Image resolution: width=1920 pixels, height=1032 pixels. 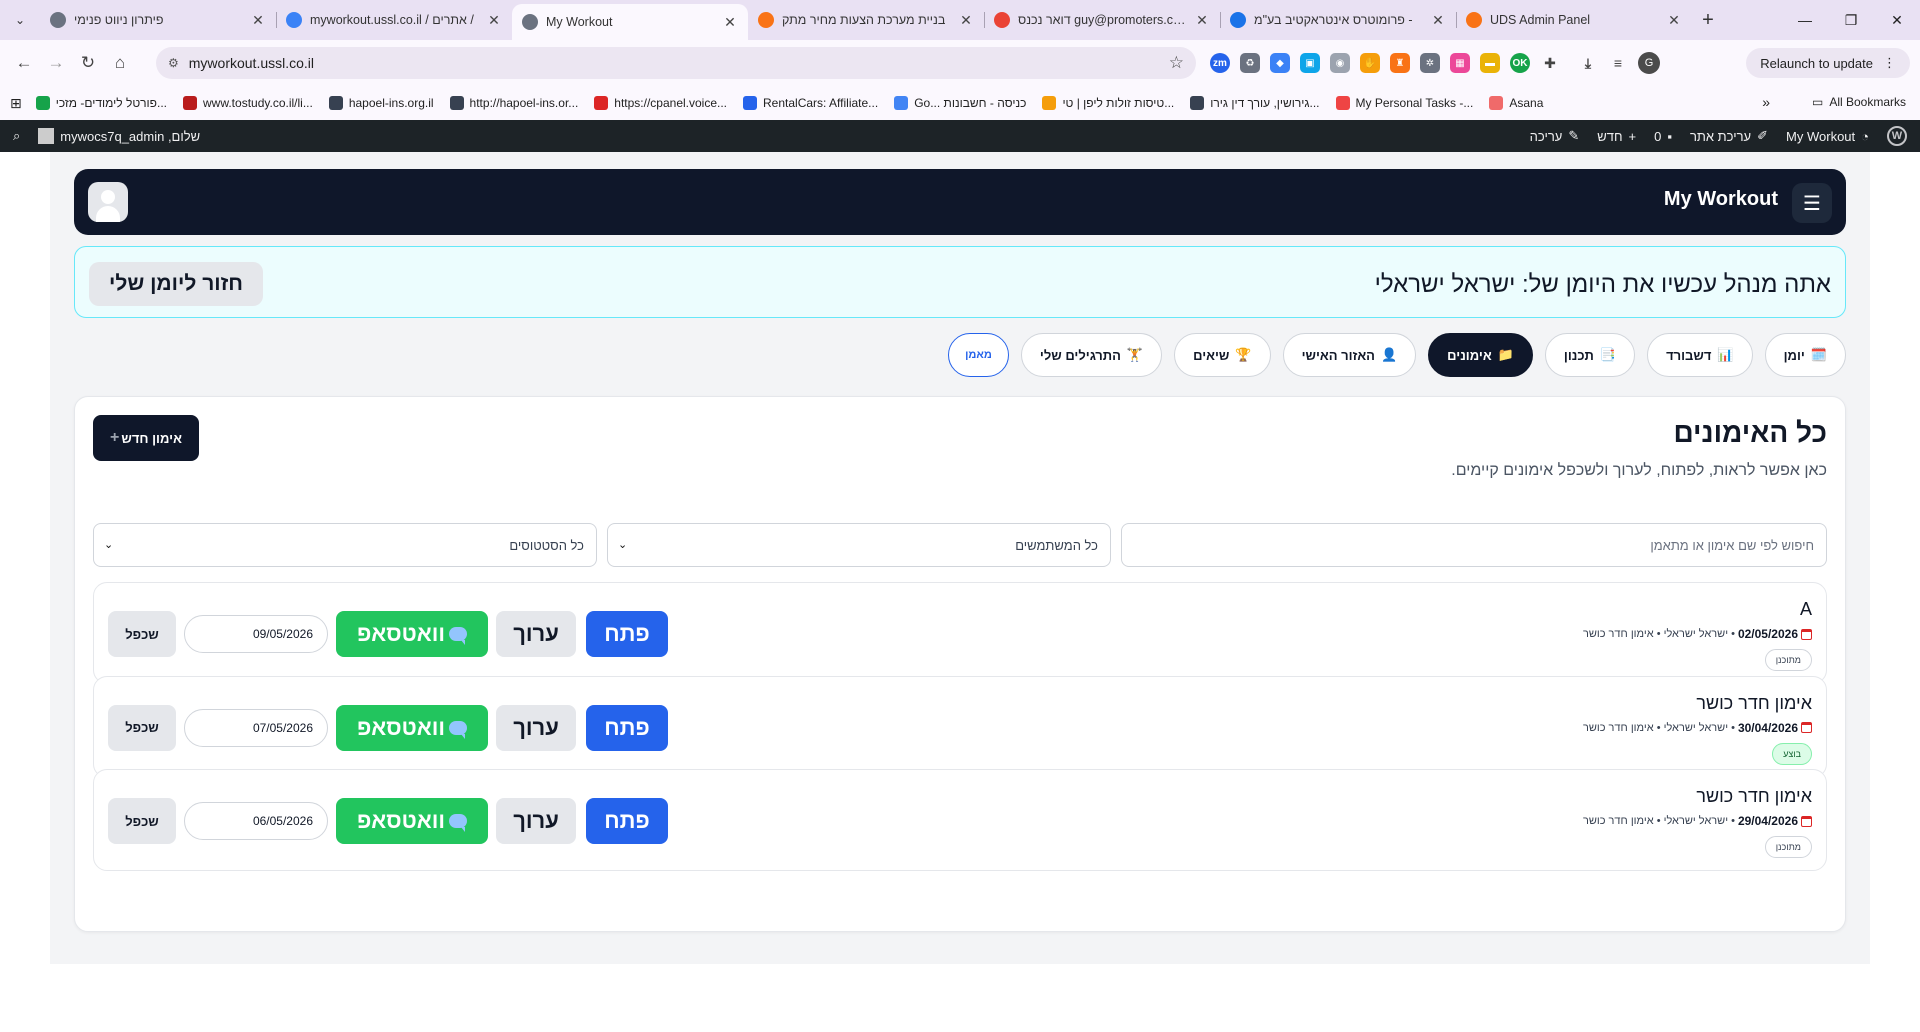 What do you see at coordinates (1590, 355) in the screenshot?
I see `nav-tab: 📑 תכנון` at bounding box center [1590, 355].